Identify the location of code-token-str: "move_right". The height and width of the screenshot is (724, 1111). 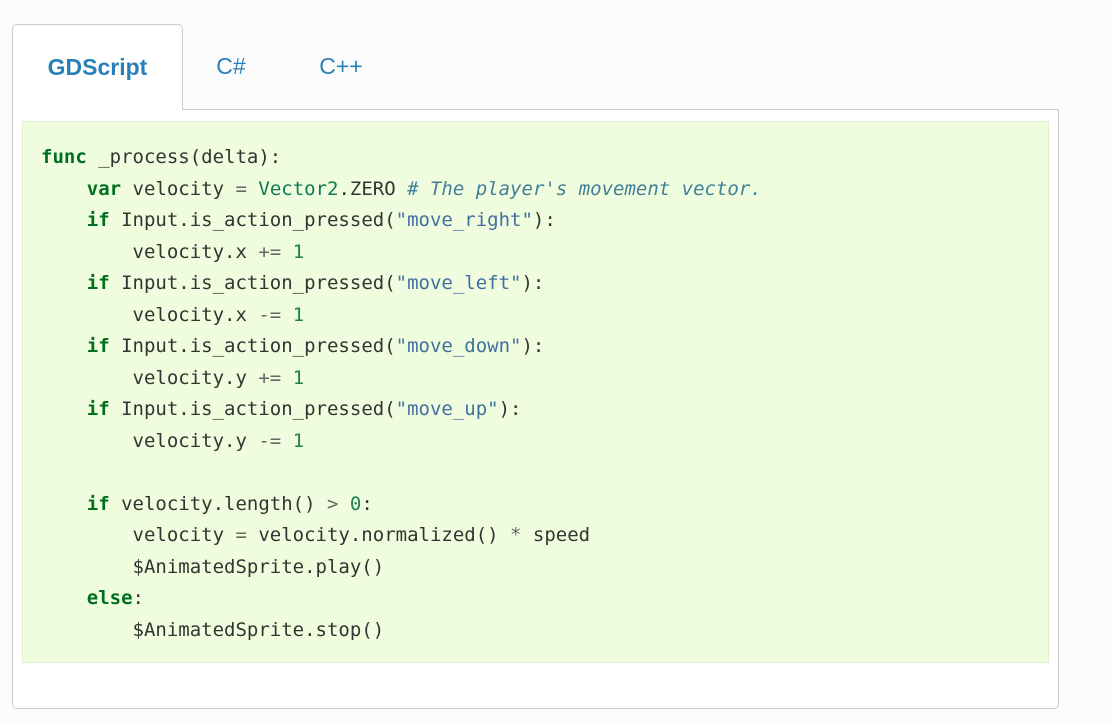
(464, 220).